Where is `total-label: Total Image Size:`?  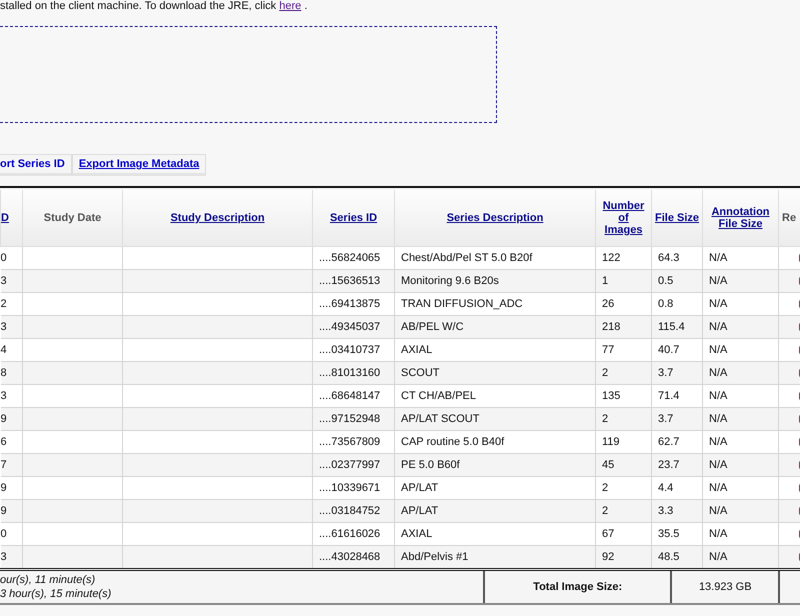
total-label: Total Image Size: is located at coordinates (578, 587).